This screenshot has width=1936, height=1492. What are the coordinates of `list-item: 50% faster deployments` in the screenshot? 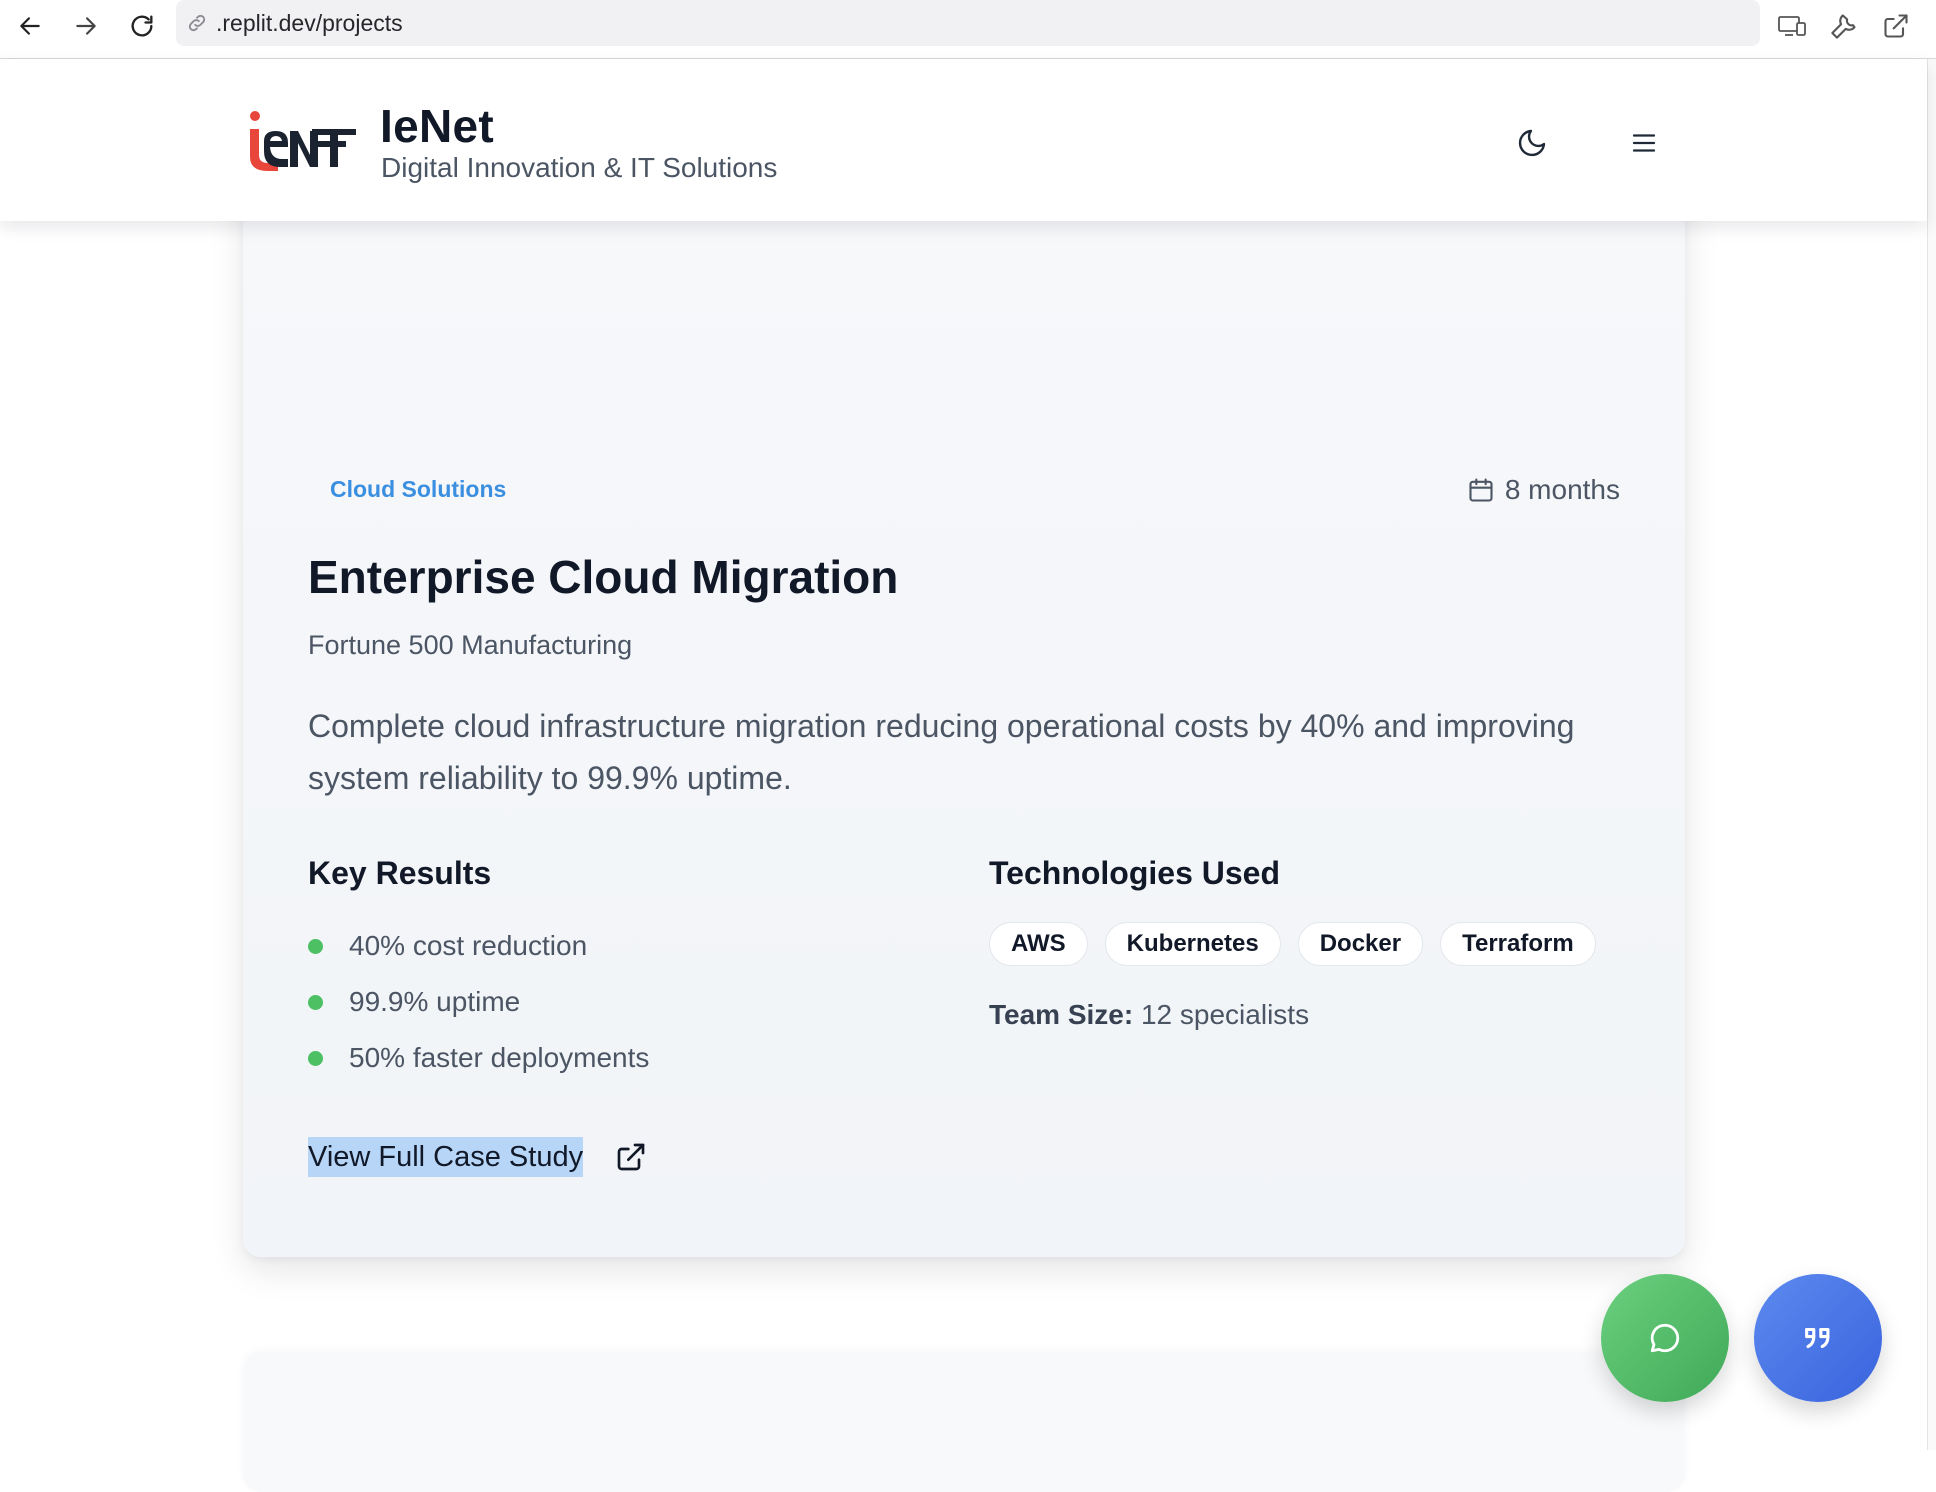 It's located at (478, 1058).